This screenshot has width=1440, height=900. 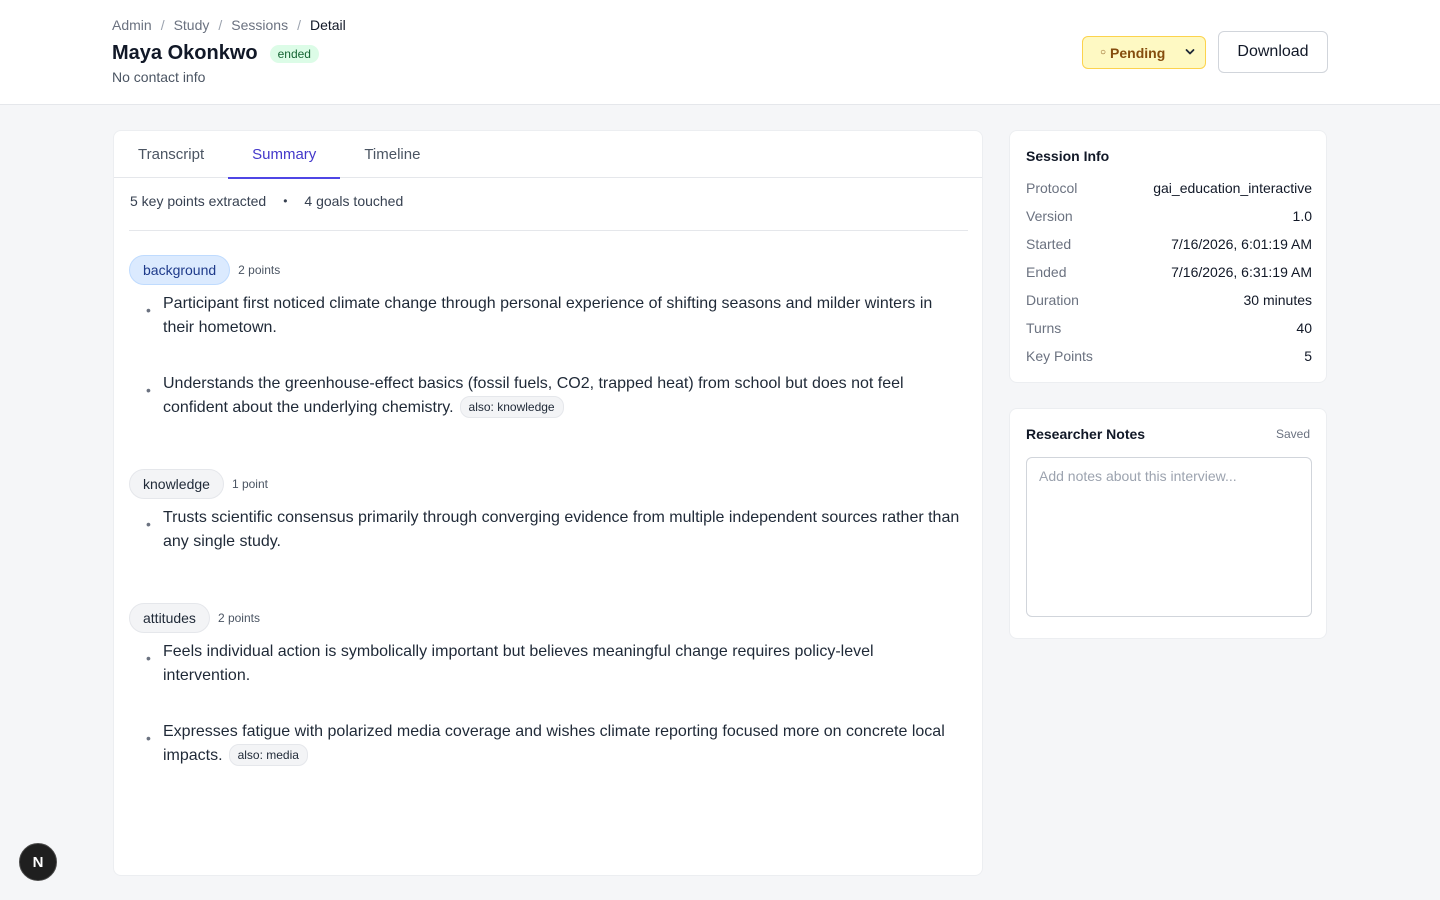 I want to click on researcher-notes-card: Researcher Notes Saved, so click(x=1168, y=523).